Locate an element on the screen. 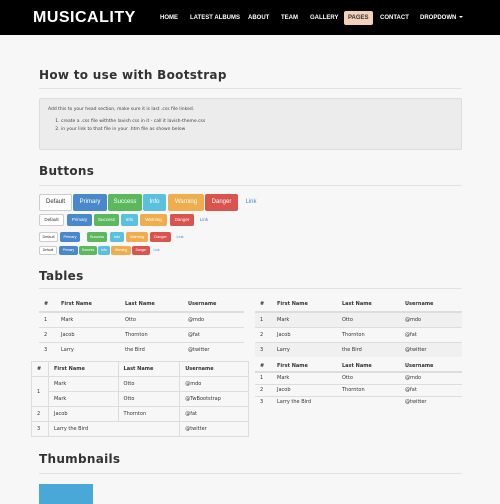  danger-button-lg: Danger is located at coordinates (221, 202).